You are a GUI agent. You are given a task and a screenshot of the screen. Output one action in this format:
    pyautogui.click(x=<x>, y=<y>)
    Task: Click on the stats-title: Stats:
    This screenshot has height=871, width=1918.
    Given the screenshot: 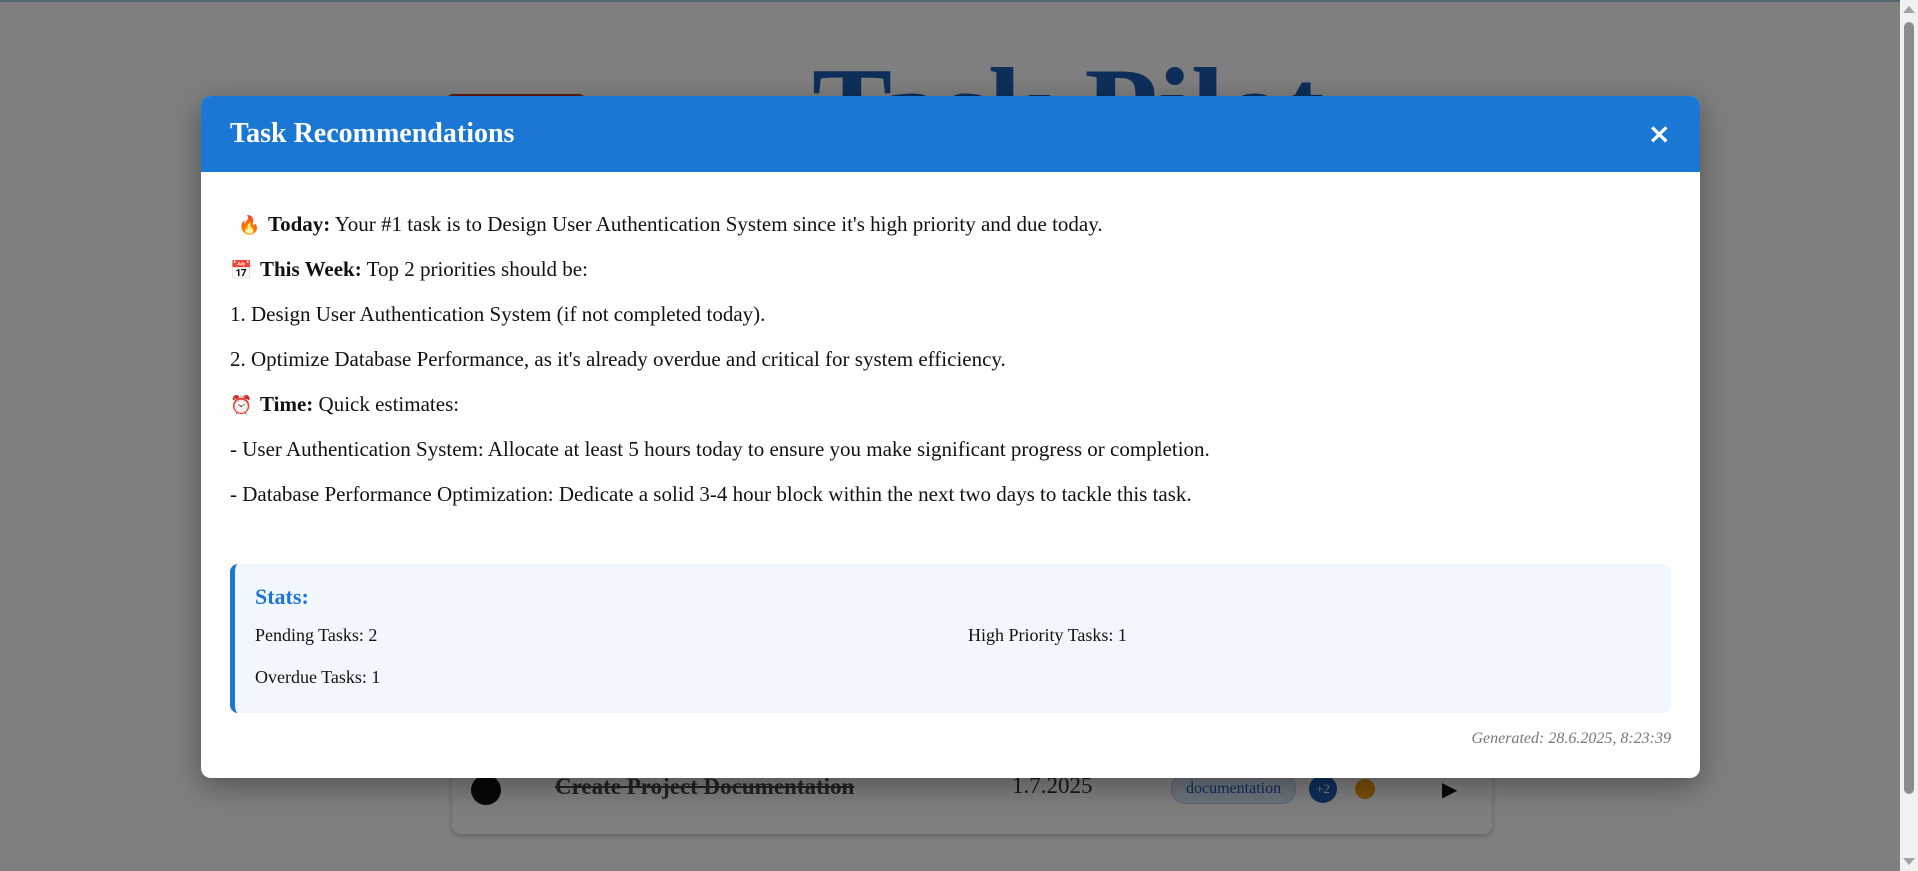 What is the action you would take?
    pyautogui.click(x=282, y=596)
    